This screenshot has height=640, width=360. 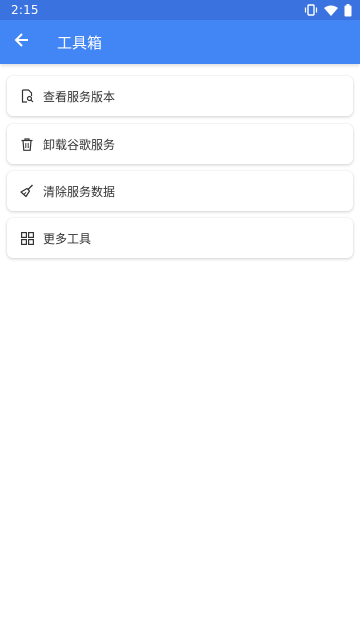 What do you see at coordinates (79, 144) in the screenshot?
I see `card-label: 卸载谷歌服务` at bounding box center [79, 144].